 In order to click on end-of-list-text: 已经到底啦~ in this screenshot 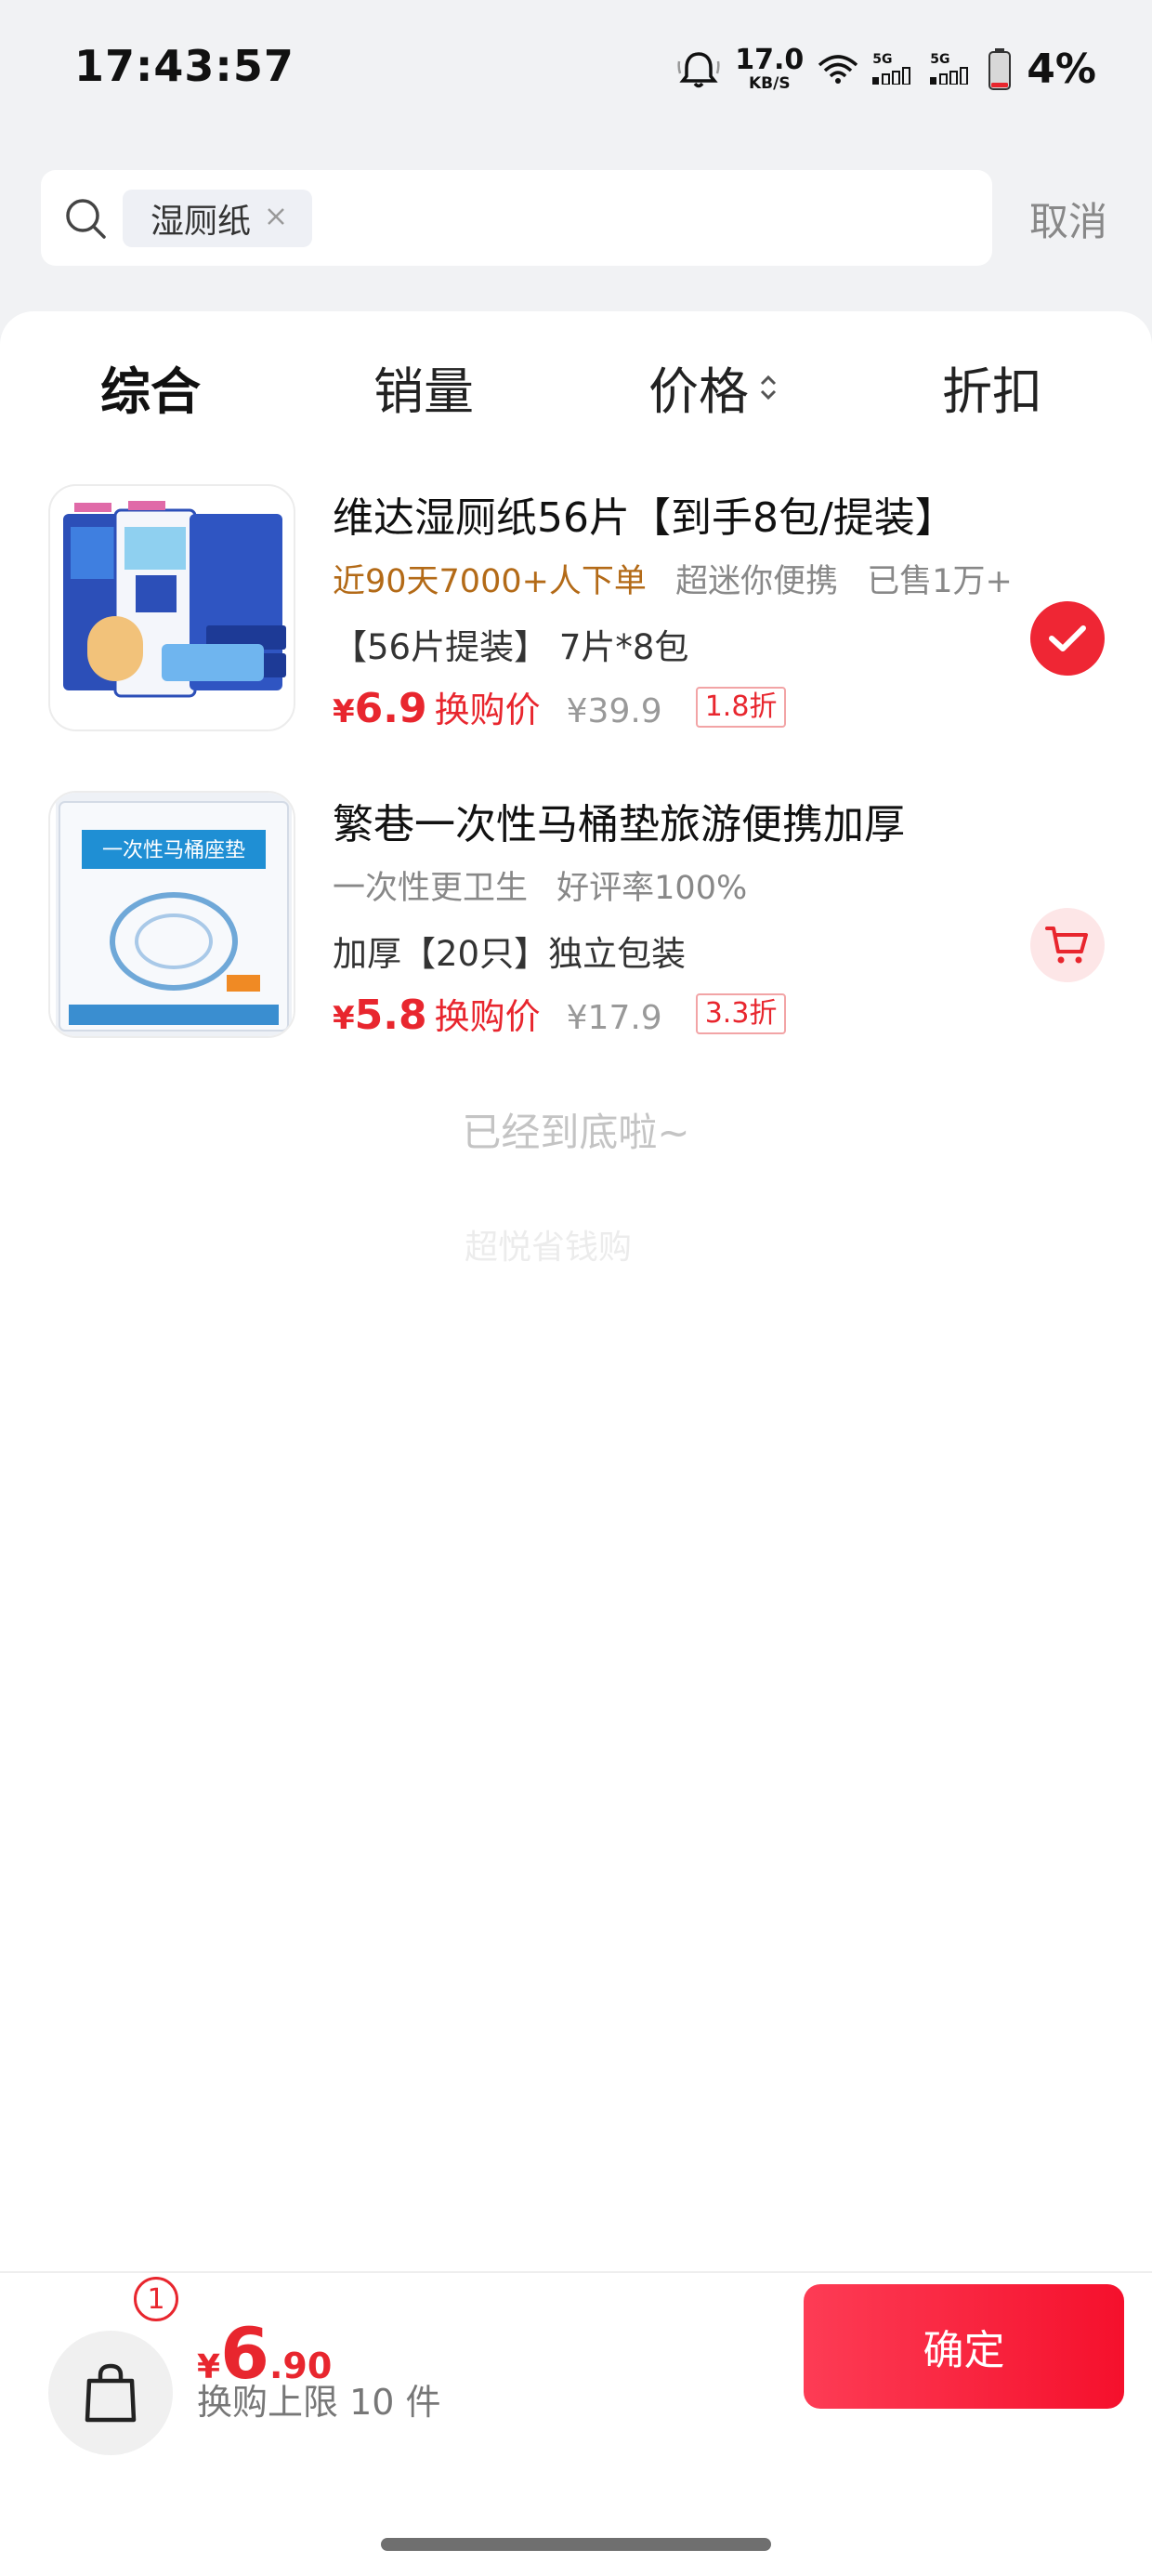, I will do `click(576, 1132)`.